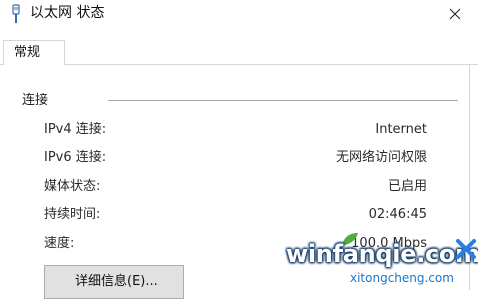  I want to click on ipv6-connectivity-value: 无网络访问权限, so click(381, 157).